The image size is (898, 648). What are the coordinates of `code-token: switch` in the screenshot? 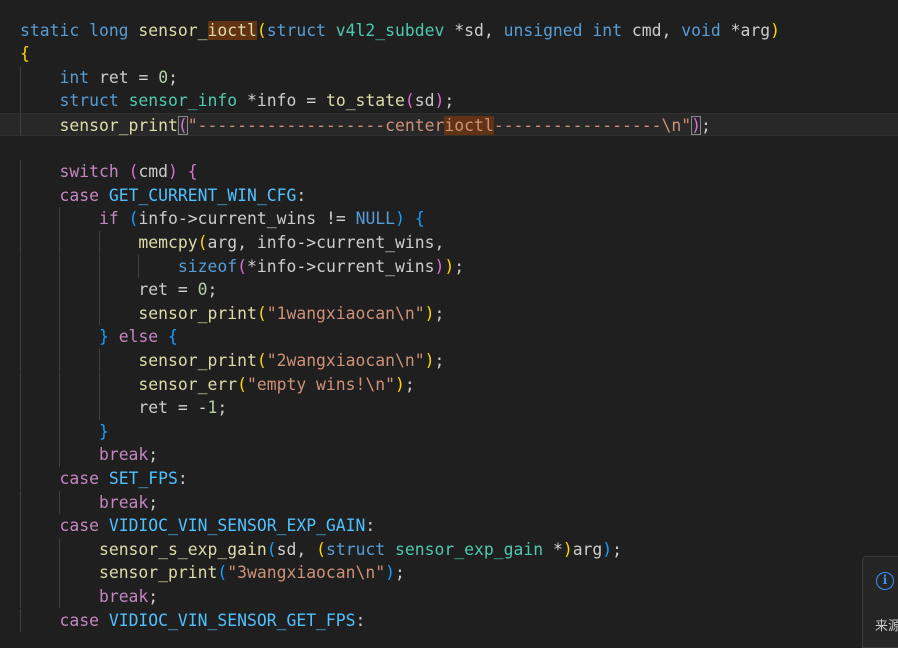 It's located at (94, 172).